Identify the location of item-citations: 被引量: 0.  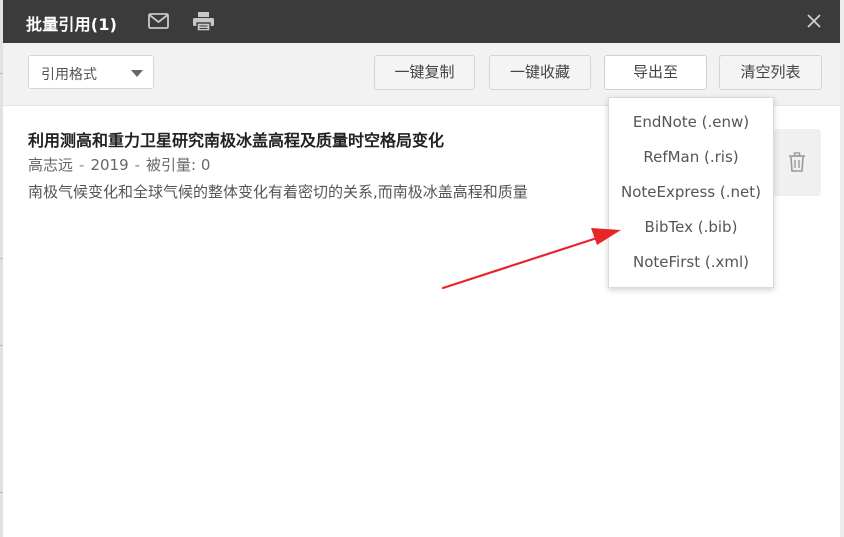
(178, 165).